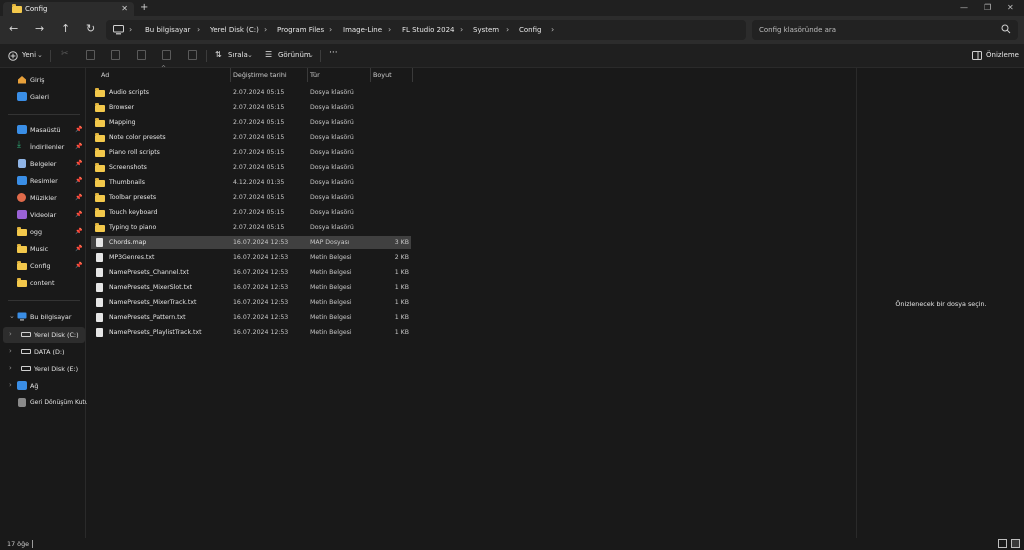  Describe the element at coordinates (43, 147) in the screenshot. I see `sidebar-item-downloads: ⤓ İndirilenler 📌` at that location.